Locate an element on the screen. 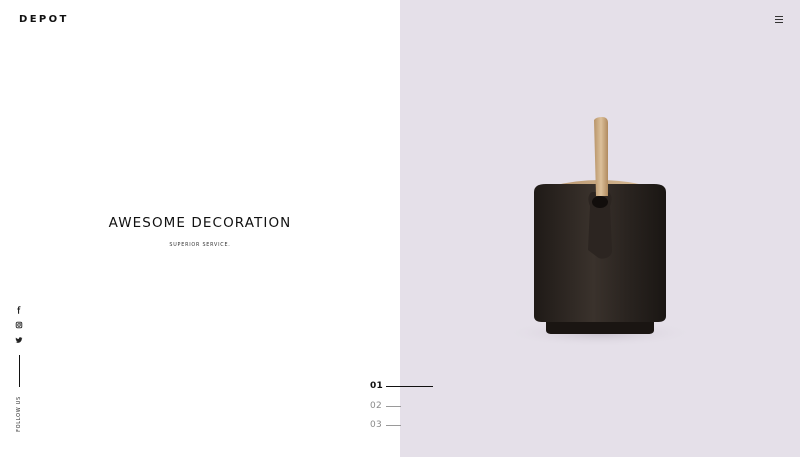 The height and width of the screenshot is (457, 800). hero-title: AWESOME DECORATION is located at coordinates (200, 223).